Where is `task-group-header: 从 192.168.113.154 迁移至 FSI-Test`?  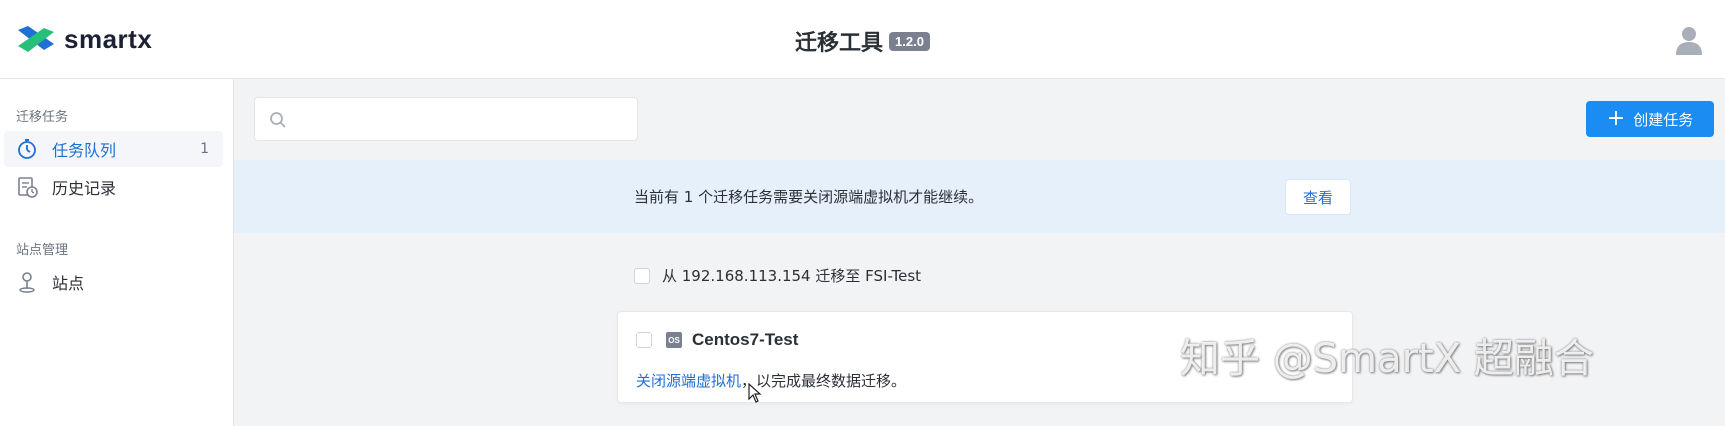
task-group-header: 从 192.168.113.154 迁移至 FSI-Test is located at coordinates (777, 275).